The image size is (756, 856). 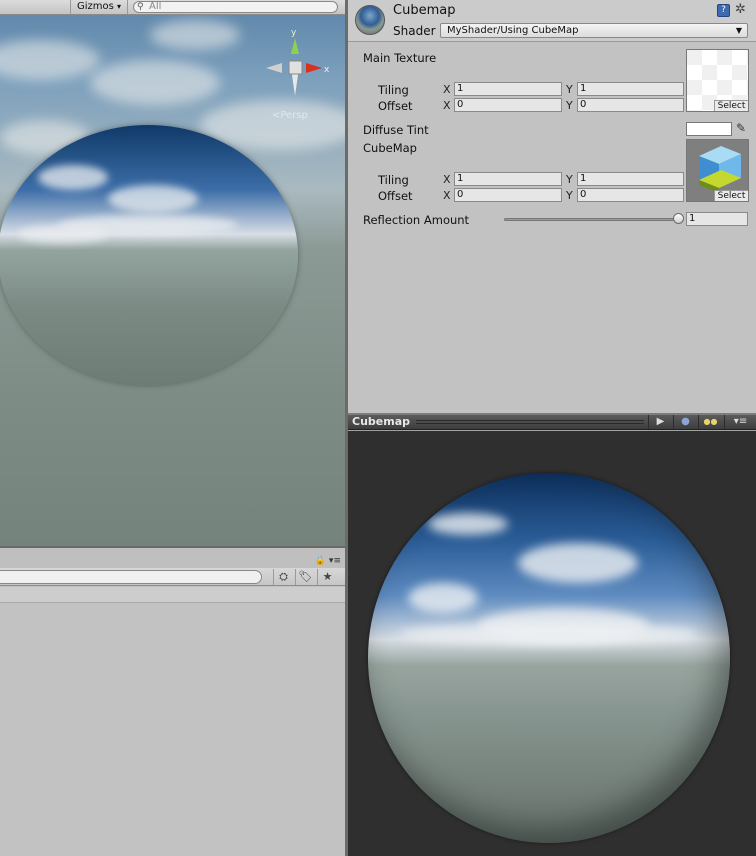 What do you see at coordinates (594, 30) in the screenshot?
I see `shader-dropdown: MyShader/Using CubeMap ▼` at bounding box center [594, 30].